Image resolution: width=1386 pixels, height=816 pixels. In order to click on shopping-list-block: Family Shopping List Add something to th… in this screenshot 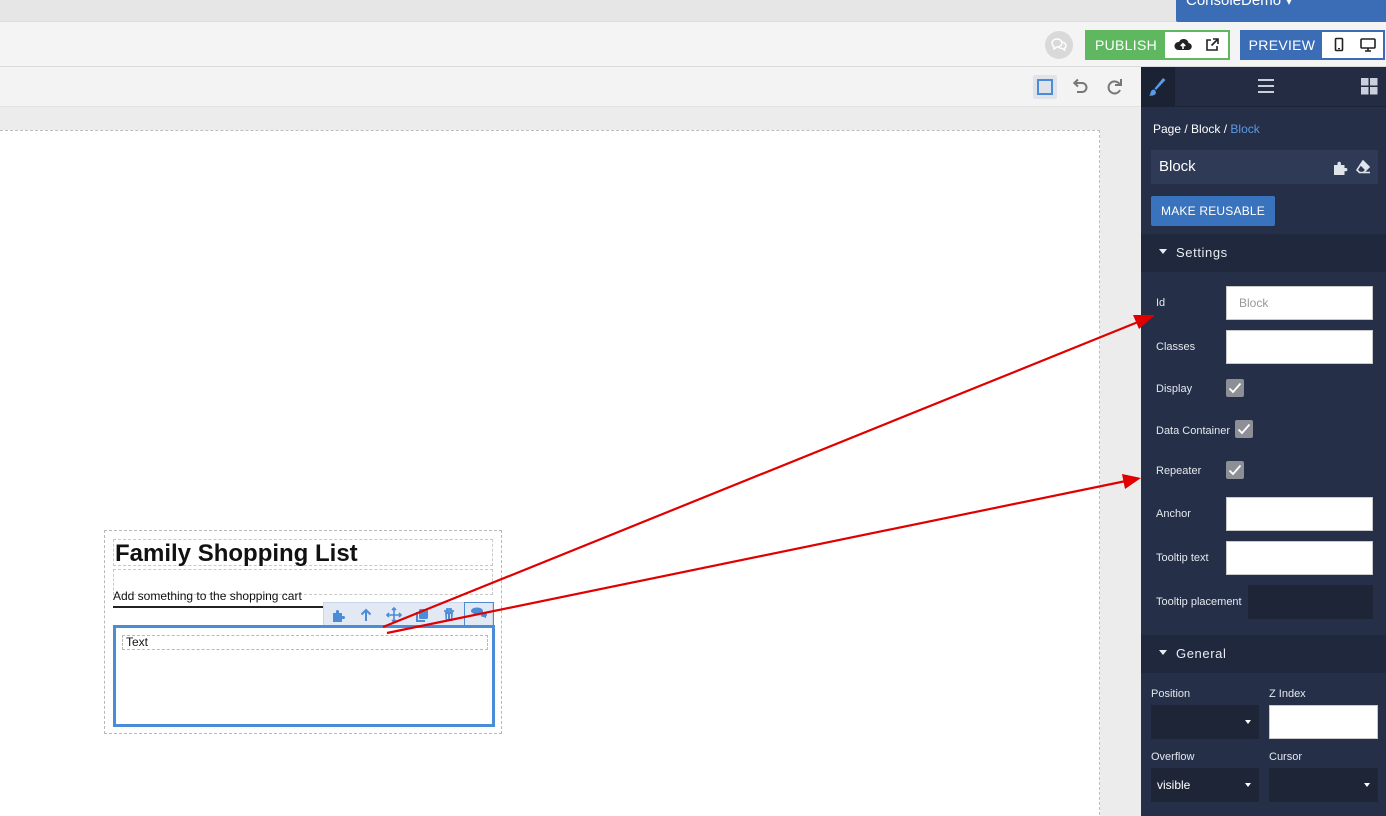, I will do `click(303, 632)`.